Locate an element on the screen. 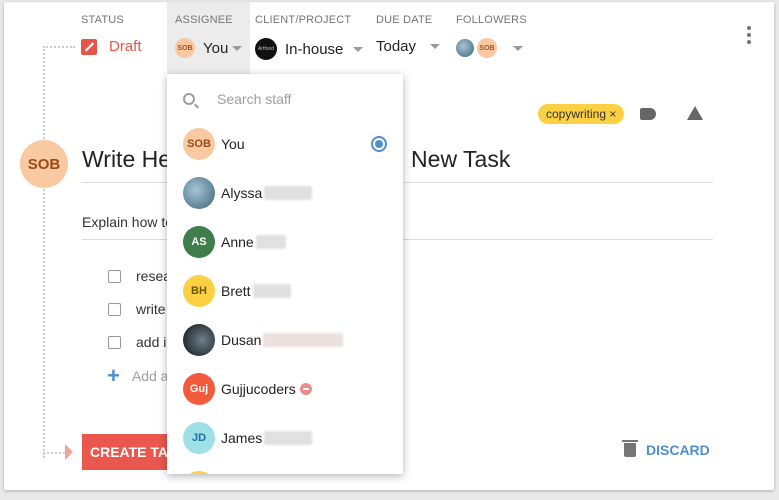 Image resolution: width=779 pixels, height=500 pixels. assignee-text: You is located at coordinates (216, 48).